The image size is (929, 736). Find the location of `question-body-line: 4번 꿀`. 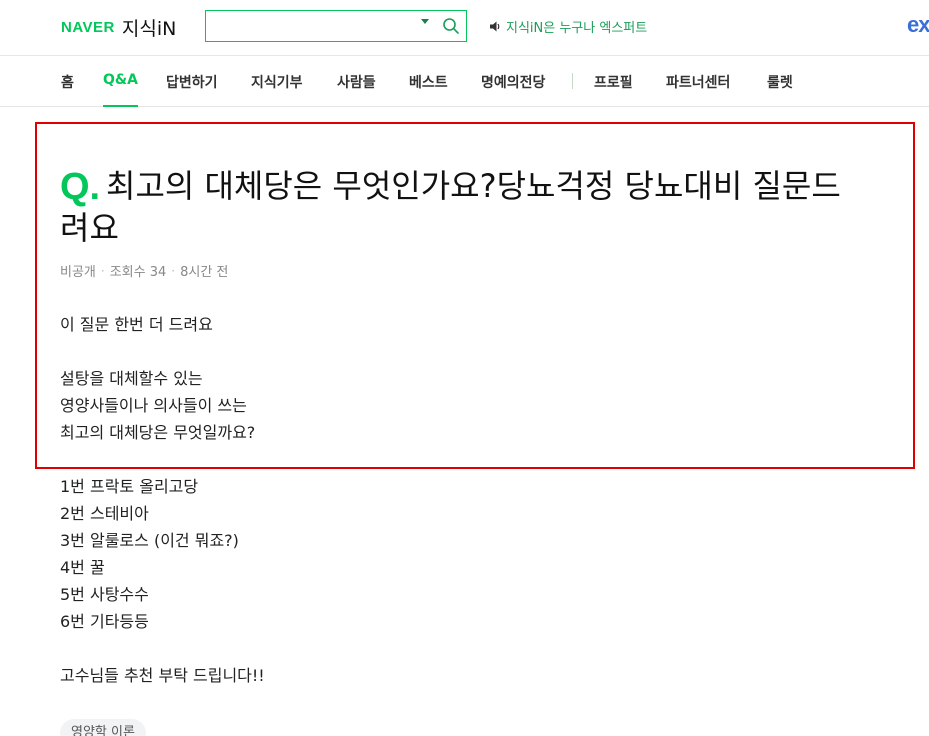

question-body-line: 4번 꿀 is located at coordinates (82, 567).